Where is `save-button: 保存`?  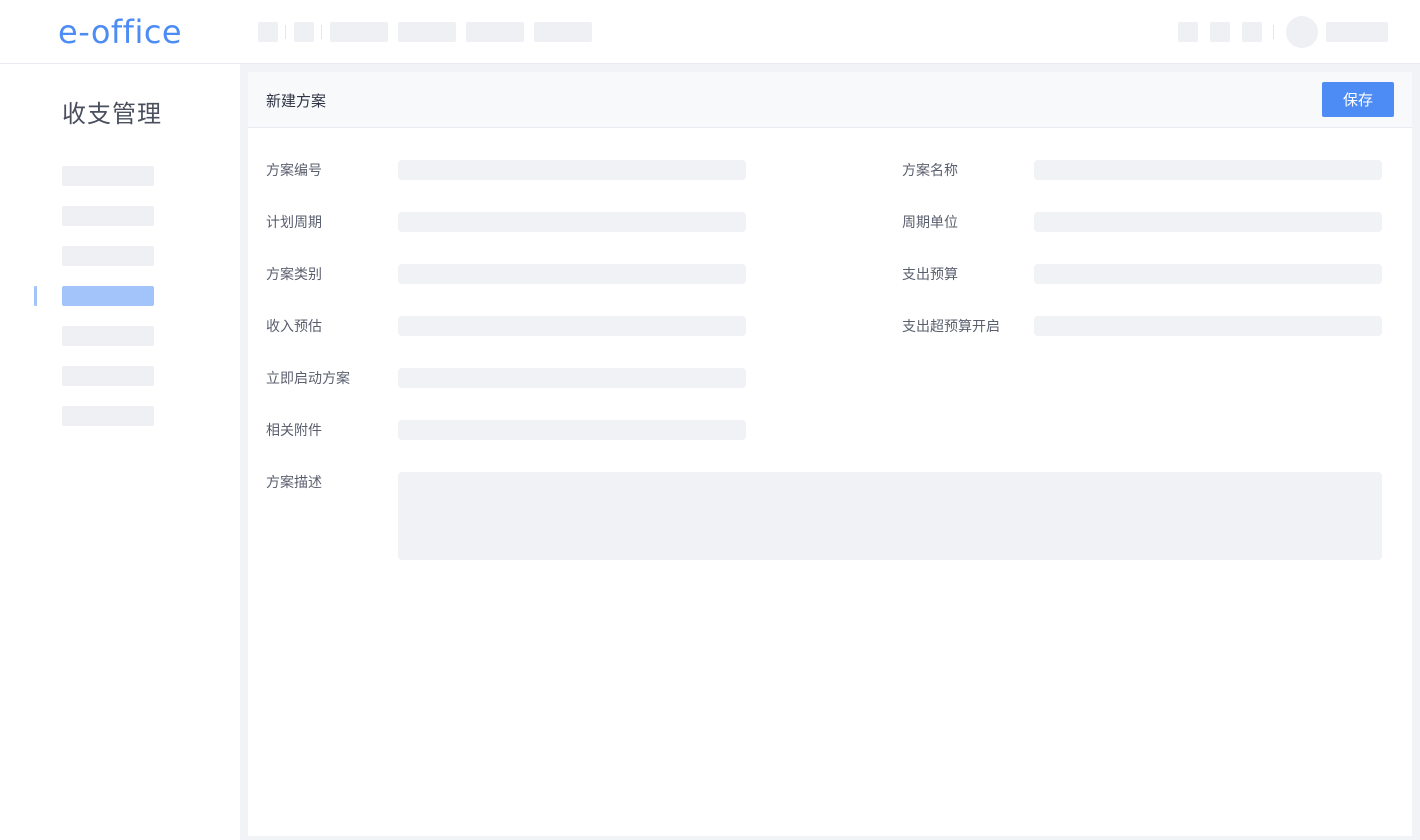 save-button: 保存 is located at coordinates (1358, 99).